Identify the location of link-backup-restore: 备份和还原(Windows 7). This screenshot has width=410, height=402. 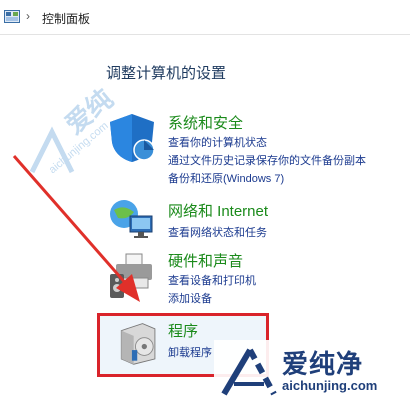
(226, 178).